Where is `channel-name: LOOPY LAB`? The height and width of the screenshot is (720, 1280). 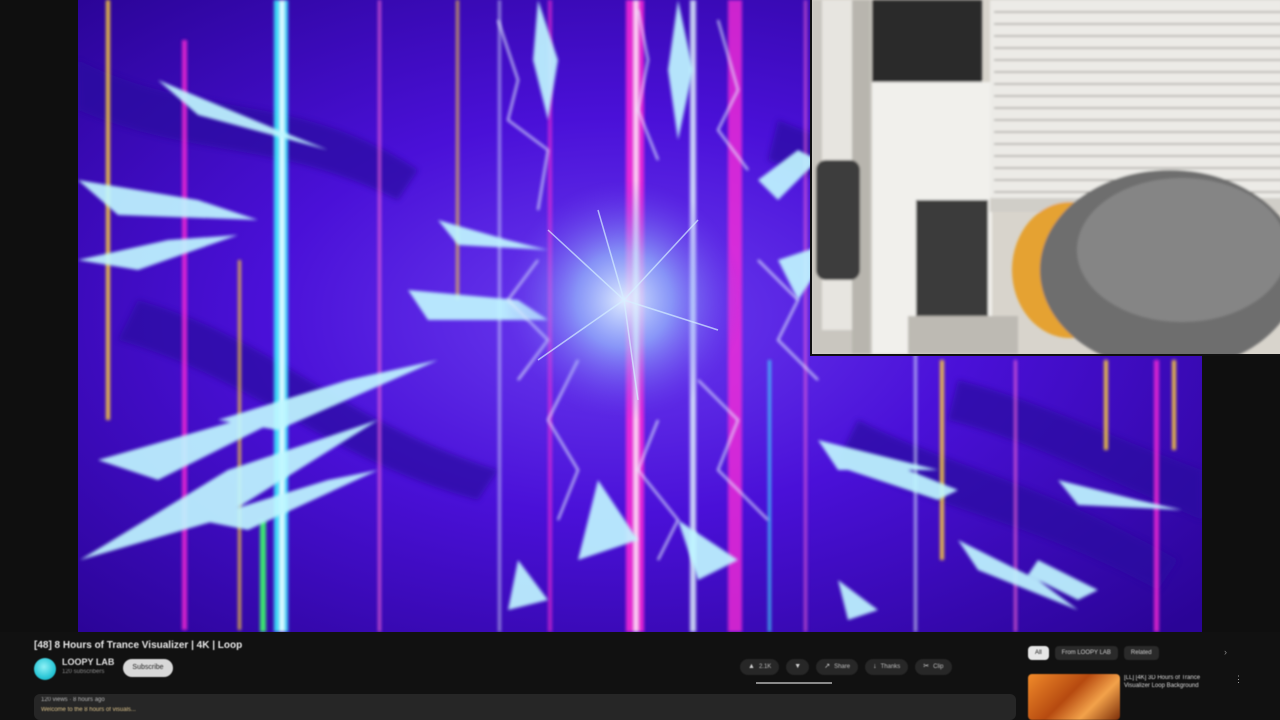
channel-name: LOOPY LAB is located at coordinates (88, 662).